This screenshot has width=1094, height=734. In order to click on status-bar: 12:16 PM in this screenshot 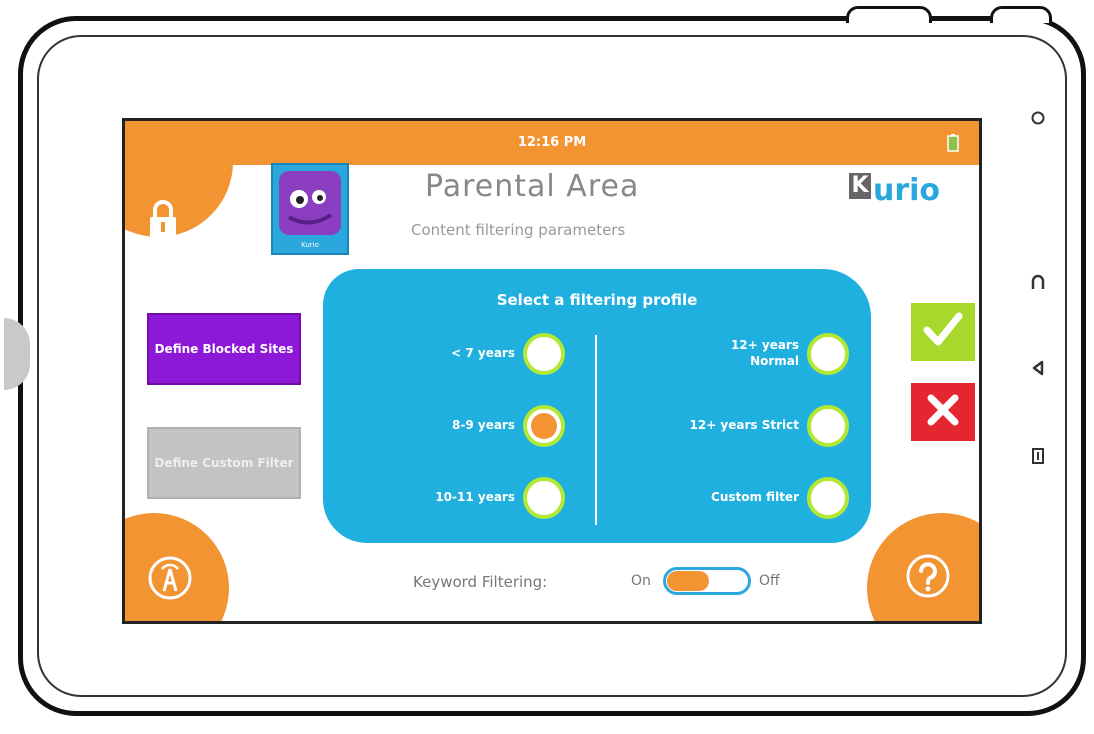, I will do `click(552, 143)`.